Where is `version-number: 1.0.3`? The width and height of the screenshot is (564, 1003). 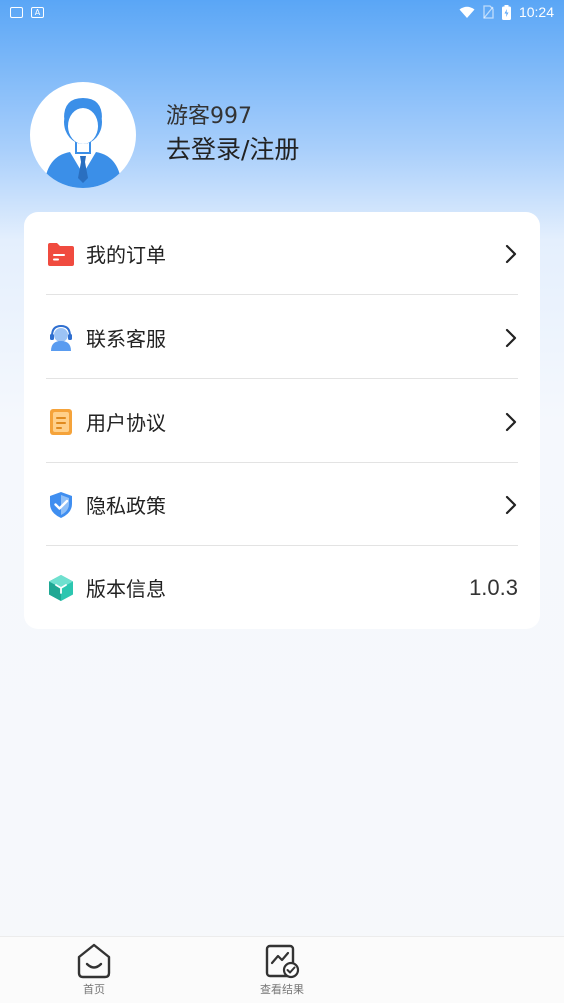
version-number: 1.0.3 is located at coordinates (493, 587).